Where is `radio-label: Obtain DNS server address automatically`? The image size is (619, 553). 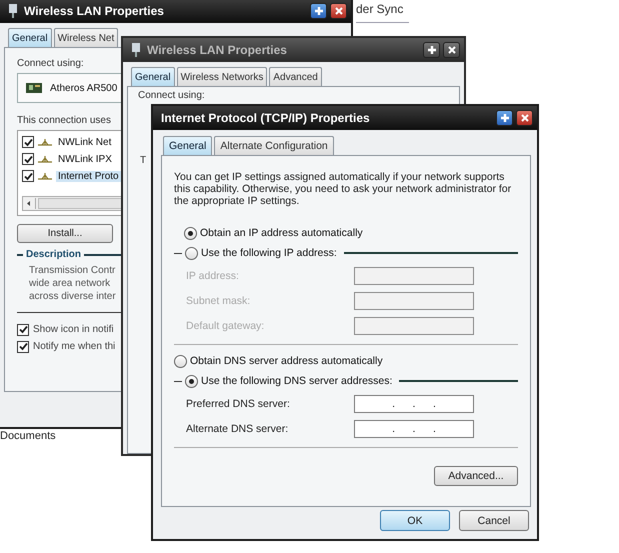
radio-label: Obtain DNS server address automatically is located at coordinates (286, 361).